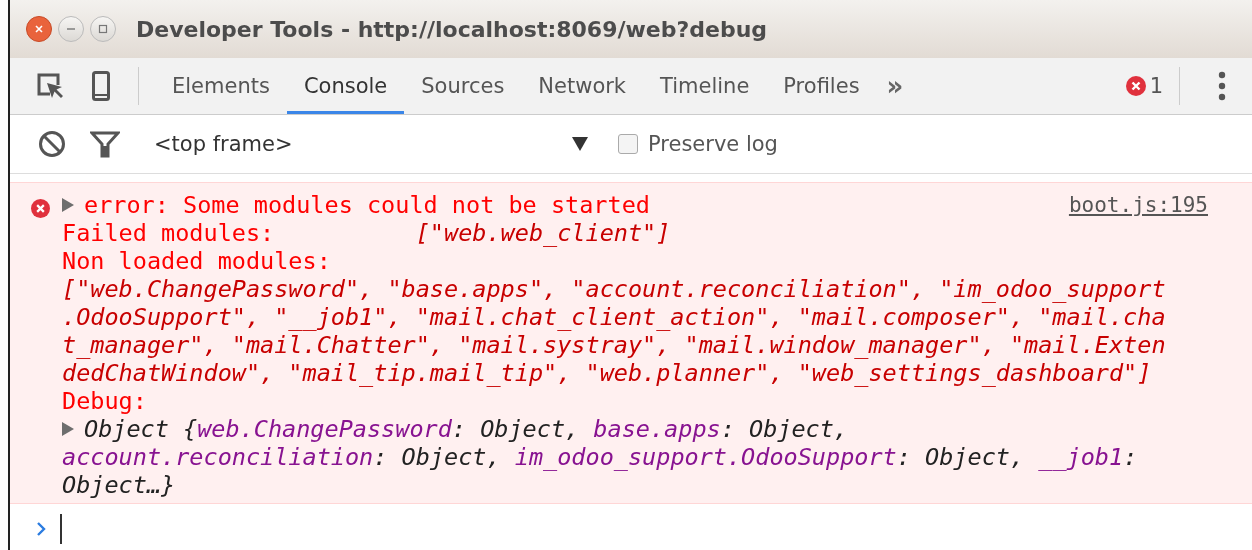 Image resolution: width=1252 pixels, height=550 pixels. What do you see at coordinates (169, 233) in the screenshot?
I see `failed-modules-label: Failed modules:` at bounding box center [169, 233].